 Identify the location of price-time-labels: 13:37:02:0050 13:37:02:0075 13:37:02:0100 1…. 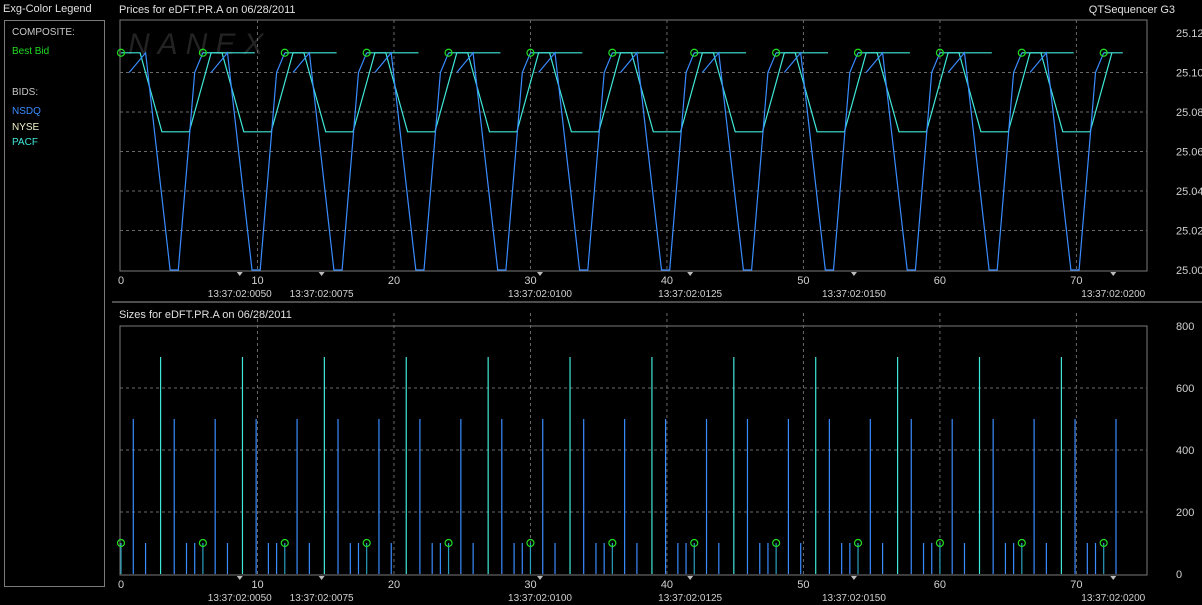
(677, 286).